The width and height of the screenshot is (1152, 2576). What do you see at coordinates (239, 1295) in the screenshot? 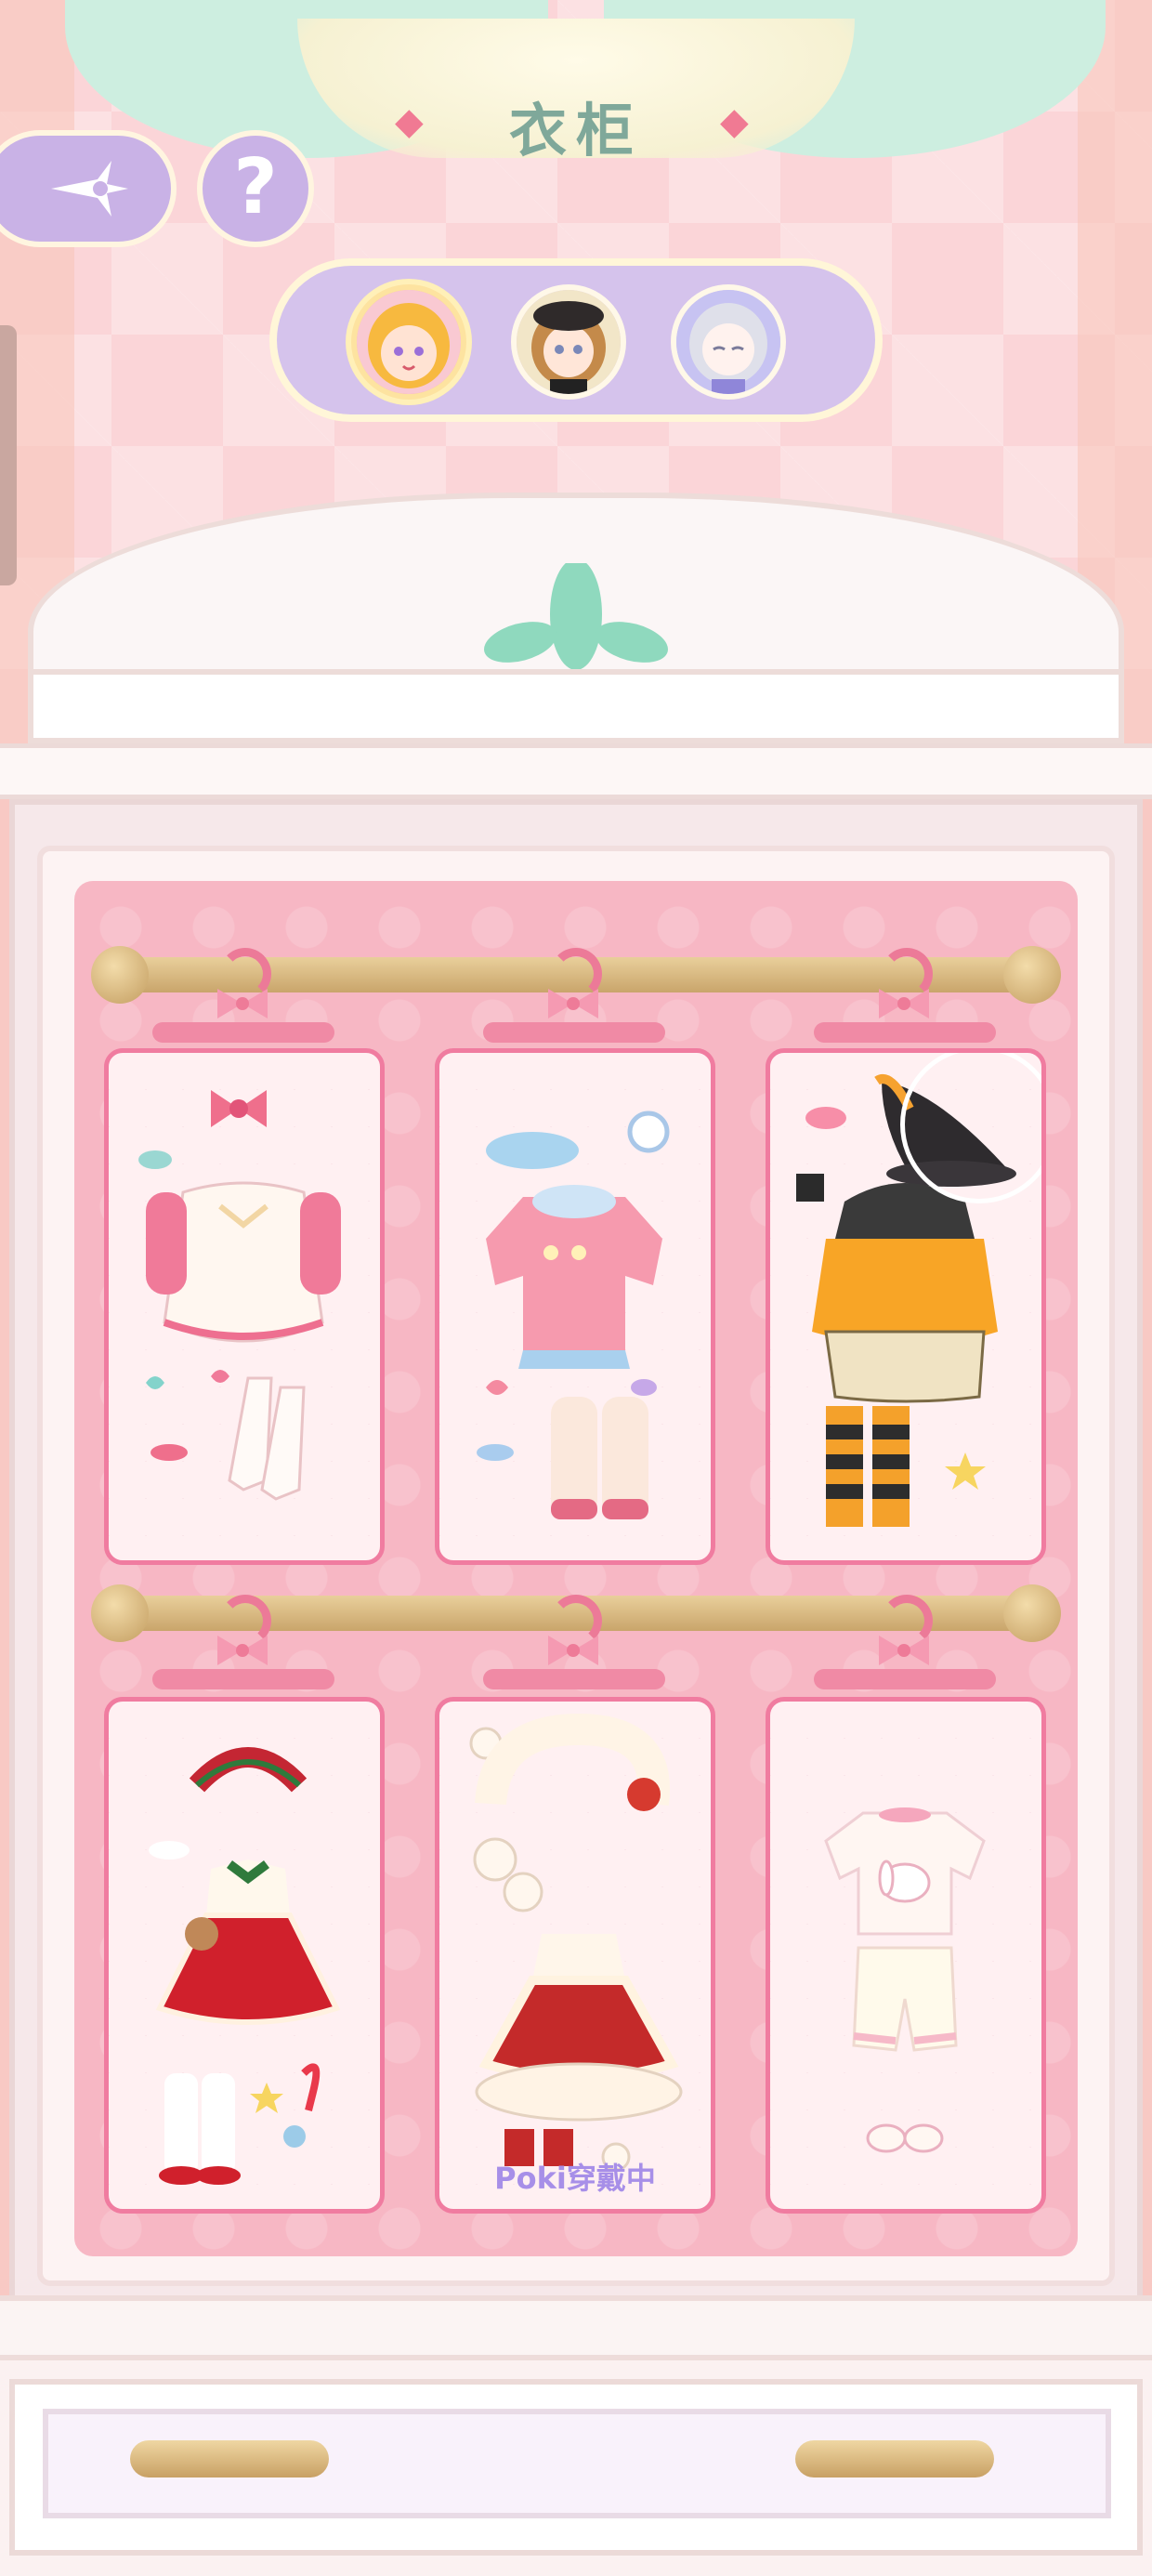
I see `pink-bow-dress-icon` at bounding box center [239, 1295].